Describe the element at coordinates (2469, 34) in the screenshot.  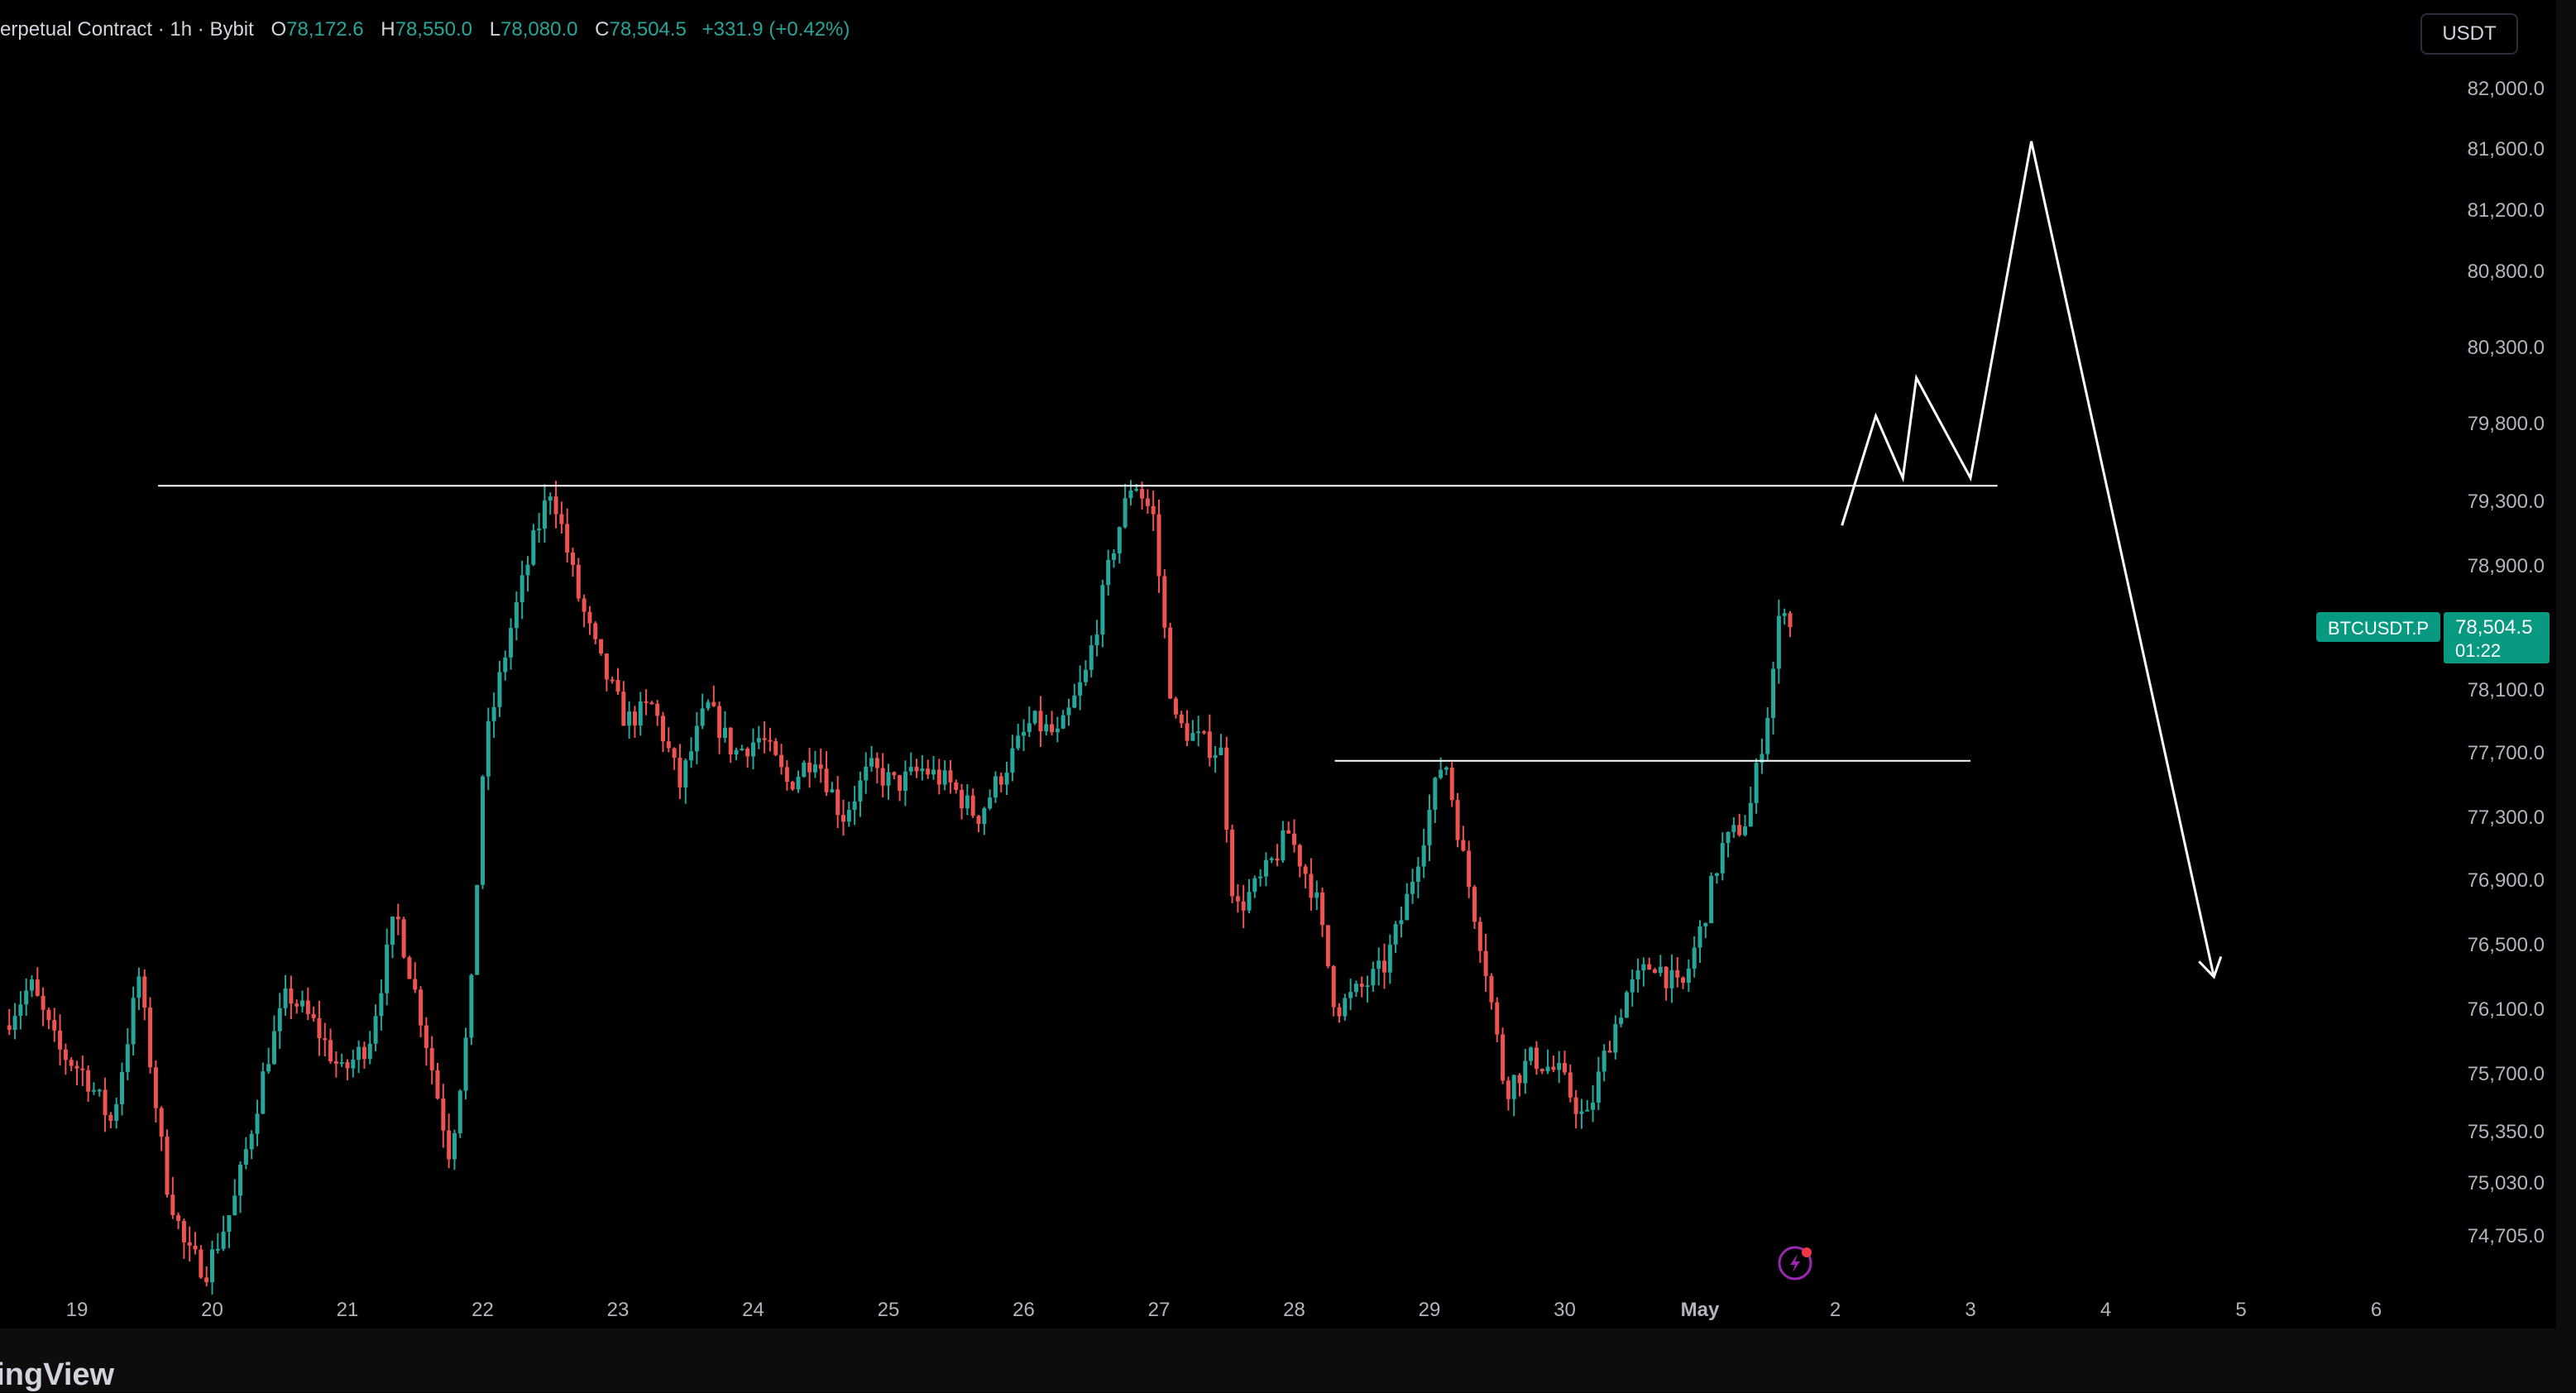
I see `currency-button: USDT` at that location.